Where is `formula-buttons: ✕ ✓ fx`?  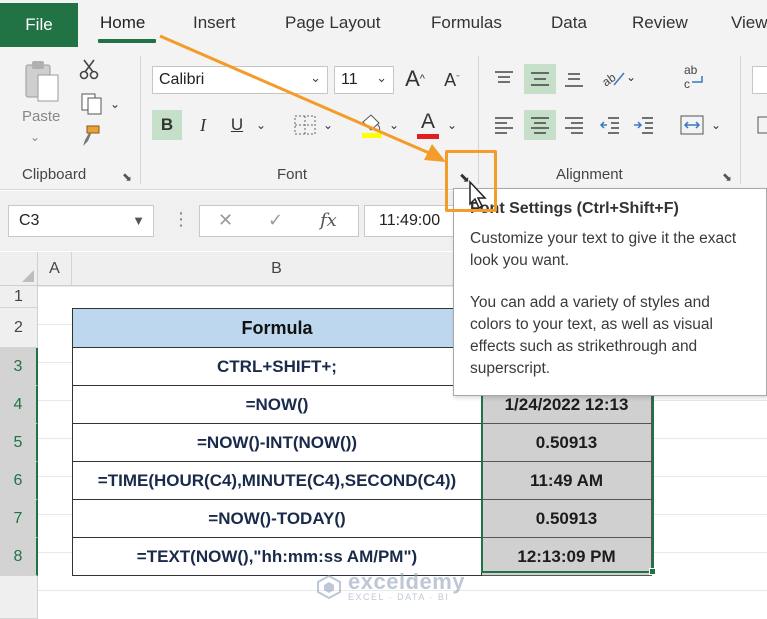
formula-buttons: ✕ ✓ fx is located at coordinates (279, 221).